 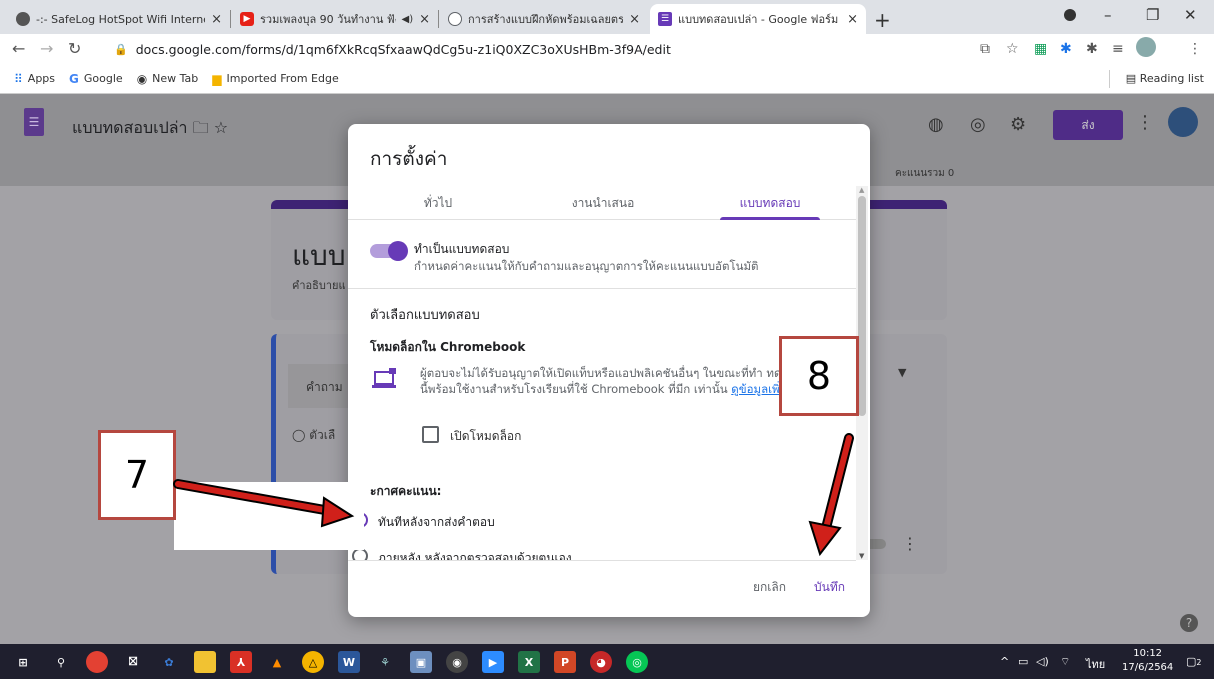 I want to click on tab-youtube: ▶ รวมเพลงบุล 90 วันทำงาน ฟังกันแ ◀) ×, so click(x=335, y=19).